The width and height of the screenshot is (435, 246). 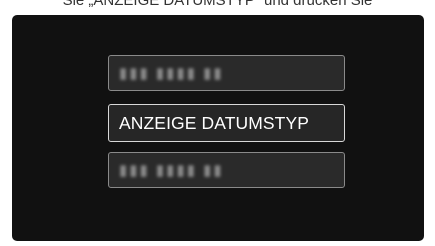 I want to click on caption-text: Sie „ANZEIGE DATUMSTYP“ und drücken Sie, so click(x=217, y=4).